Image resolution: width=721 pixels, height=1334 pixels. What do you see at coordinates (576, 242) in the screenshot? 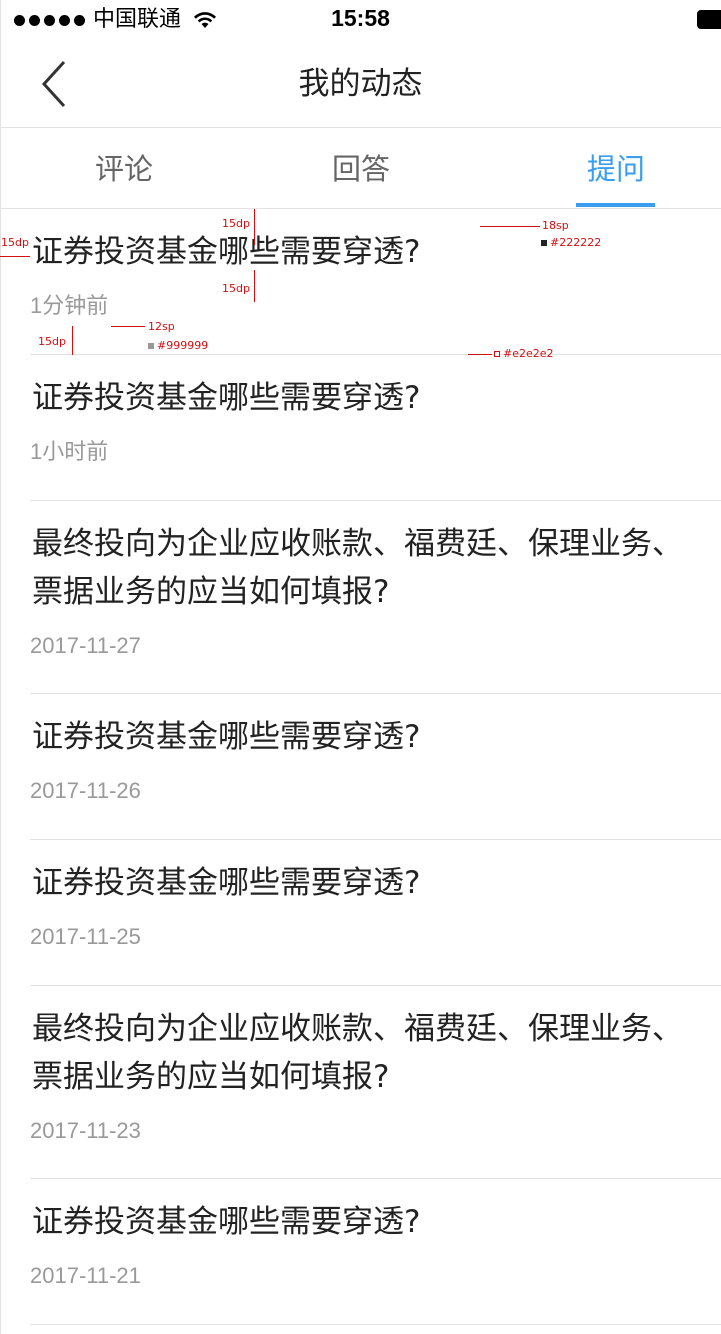
I see `anno-title-color-text: #222222` at bounding box center [576, 242].